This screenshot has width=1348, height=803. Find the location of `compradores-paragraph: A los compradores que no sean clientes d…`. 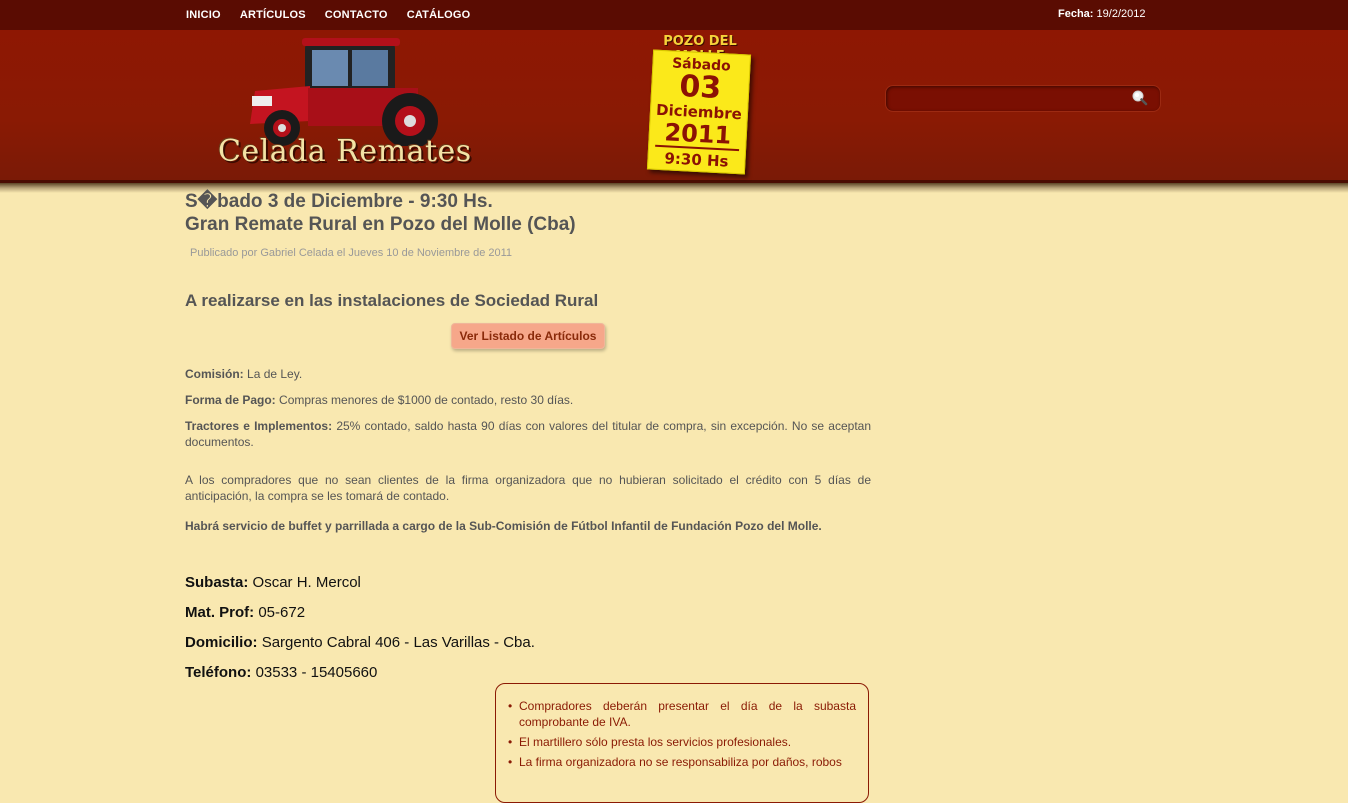

compradores-paragraph: A los compradores que no sean clientes d… is located at coordinates (528, 488).